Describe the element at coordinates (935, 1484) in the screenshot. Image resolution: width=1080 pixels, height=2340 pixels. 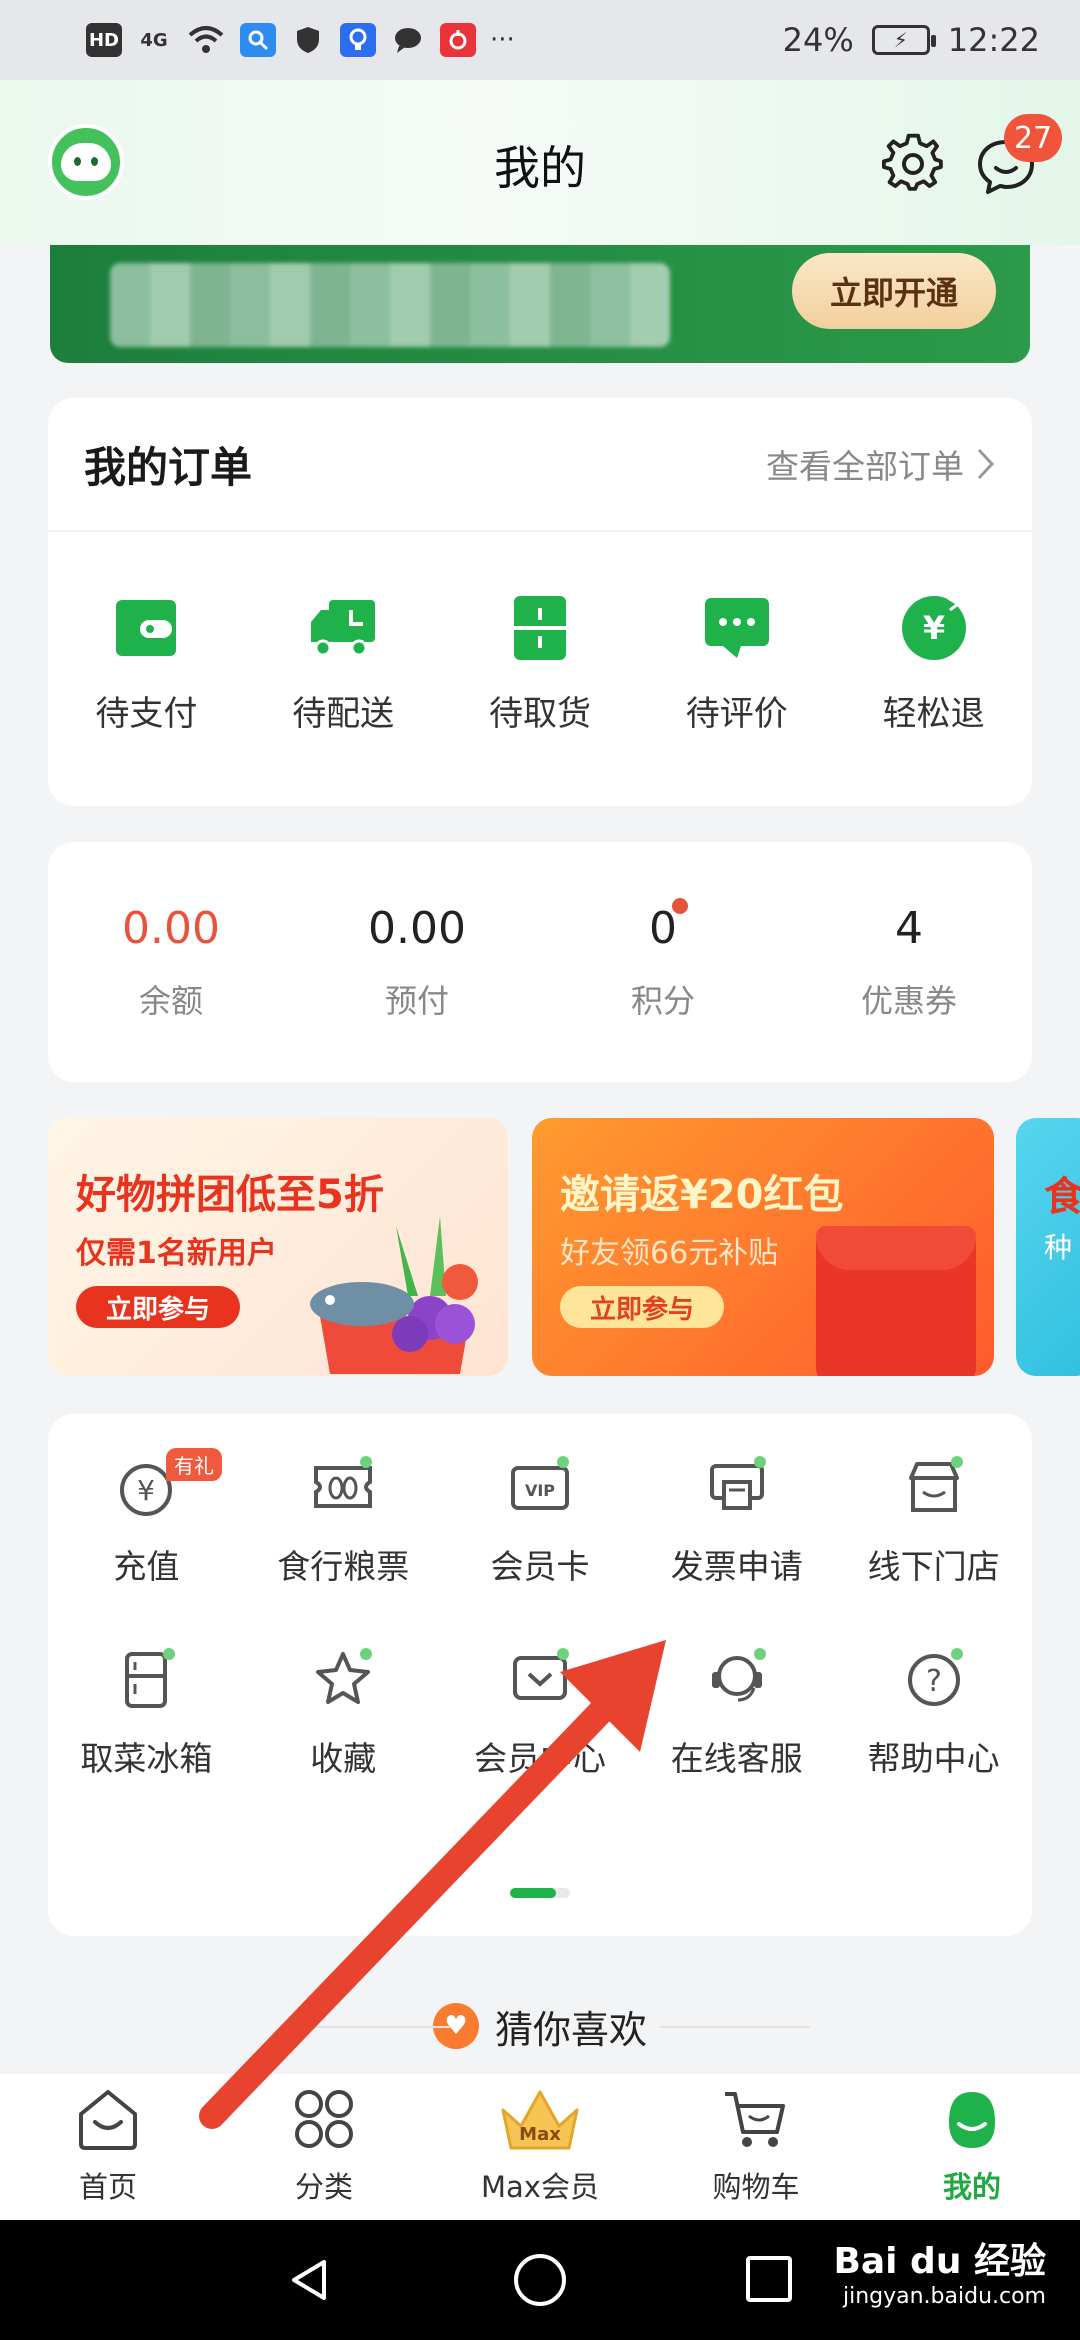
I see `store-icon` at that location.